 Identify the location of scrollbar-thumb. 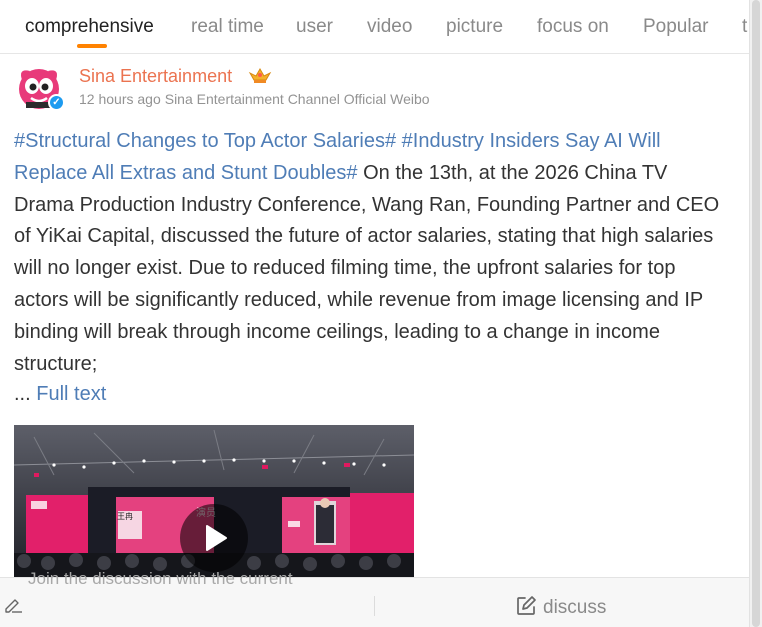
(756, 313).